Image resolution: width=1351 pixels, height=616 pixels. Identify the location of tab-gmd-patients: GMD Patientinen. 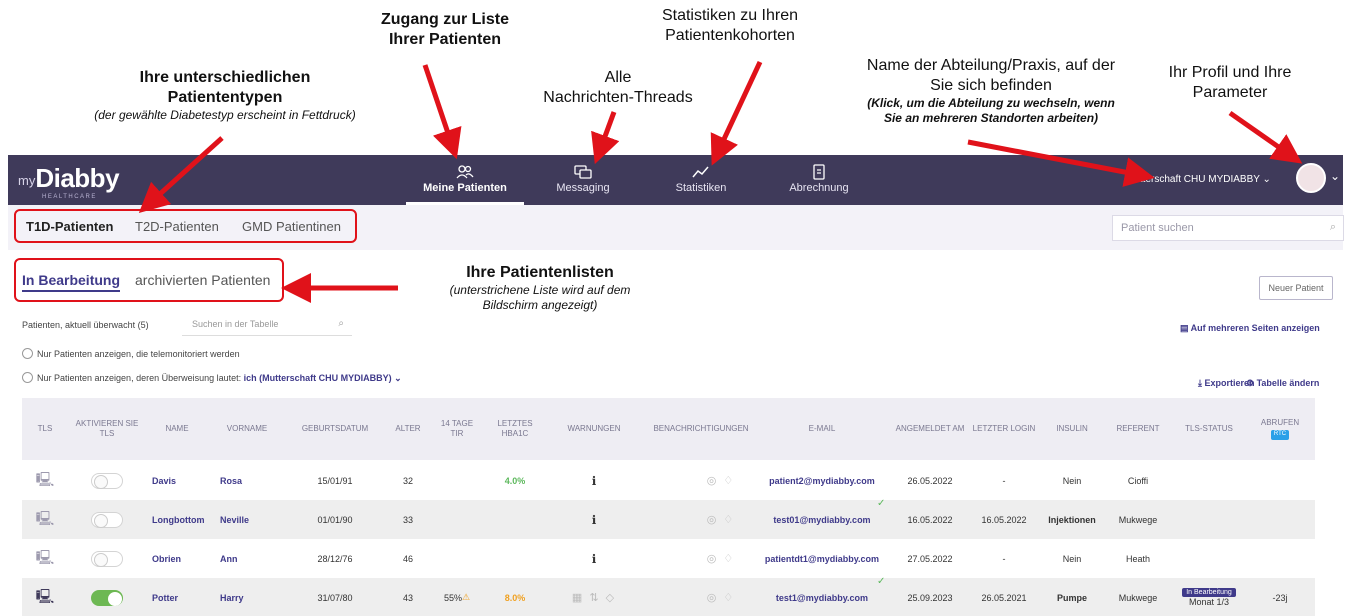
(291, 226).